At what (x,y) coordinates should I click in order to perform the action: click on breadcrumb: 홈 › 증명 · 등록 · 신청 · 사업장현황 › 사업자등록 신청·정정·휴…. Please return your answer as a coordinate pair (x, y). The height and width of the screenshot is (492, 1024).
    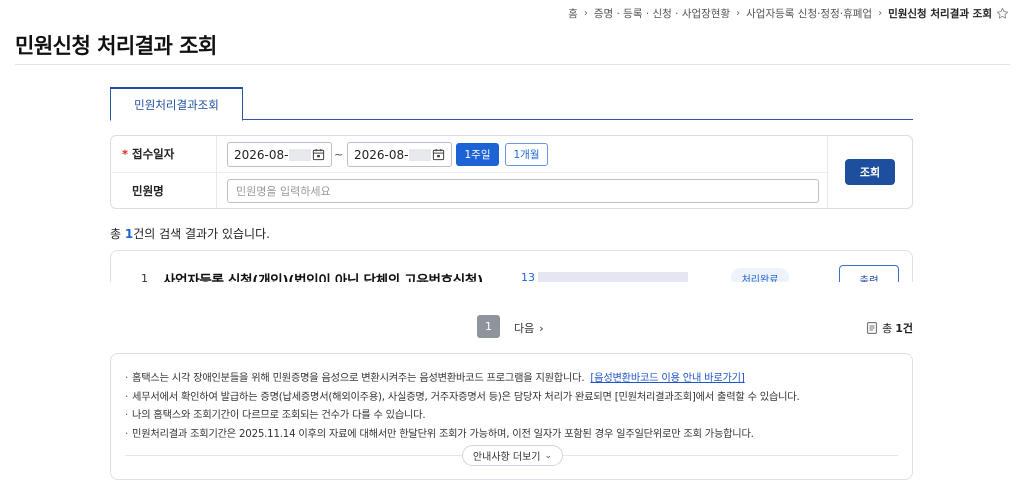
    Looking at the image, I should click on (789, 13).